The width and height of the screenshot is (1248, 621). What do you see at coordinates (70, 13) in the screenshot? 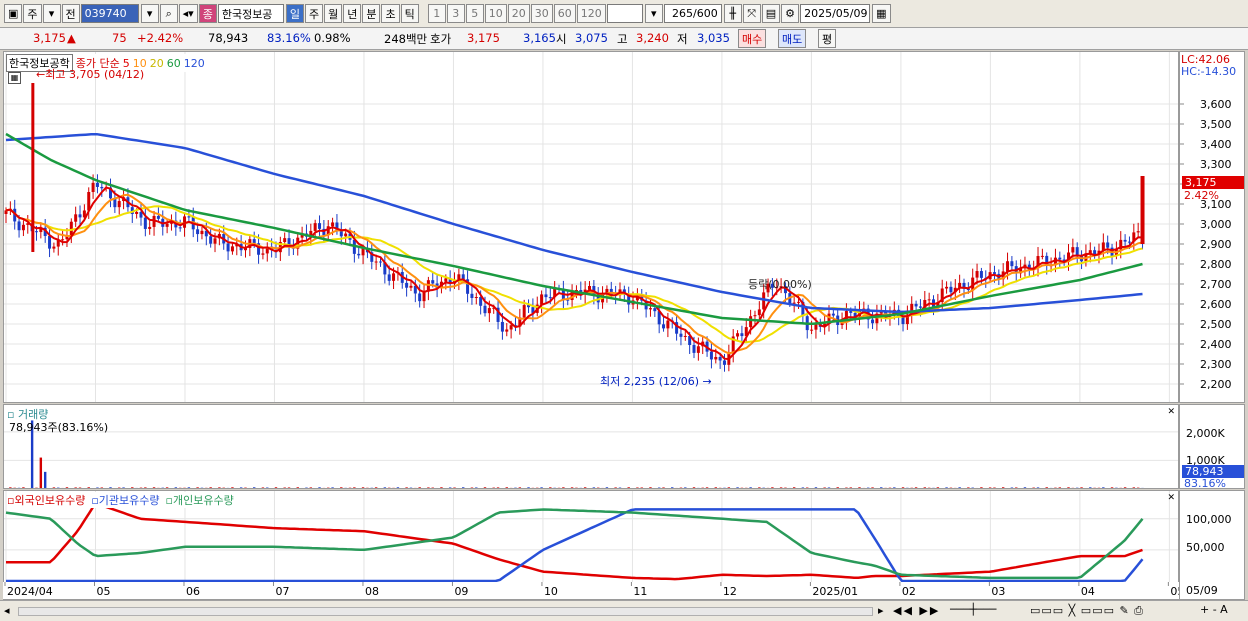
I see `prev-button: 전` at bounding box center [70, 13].